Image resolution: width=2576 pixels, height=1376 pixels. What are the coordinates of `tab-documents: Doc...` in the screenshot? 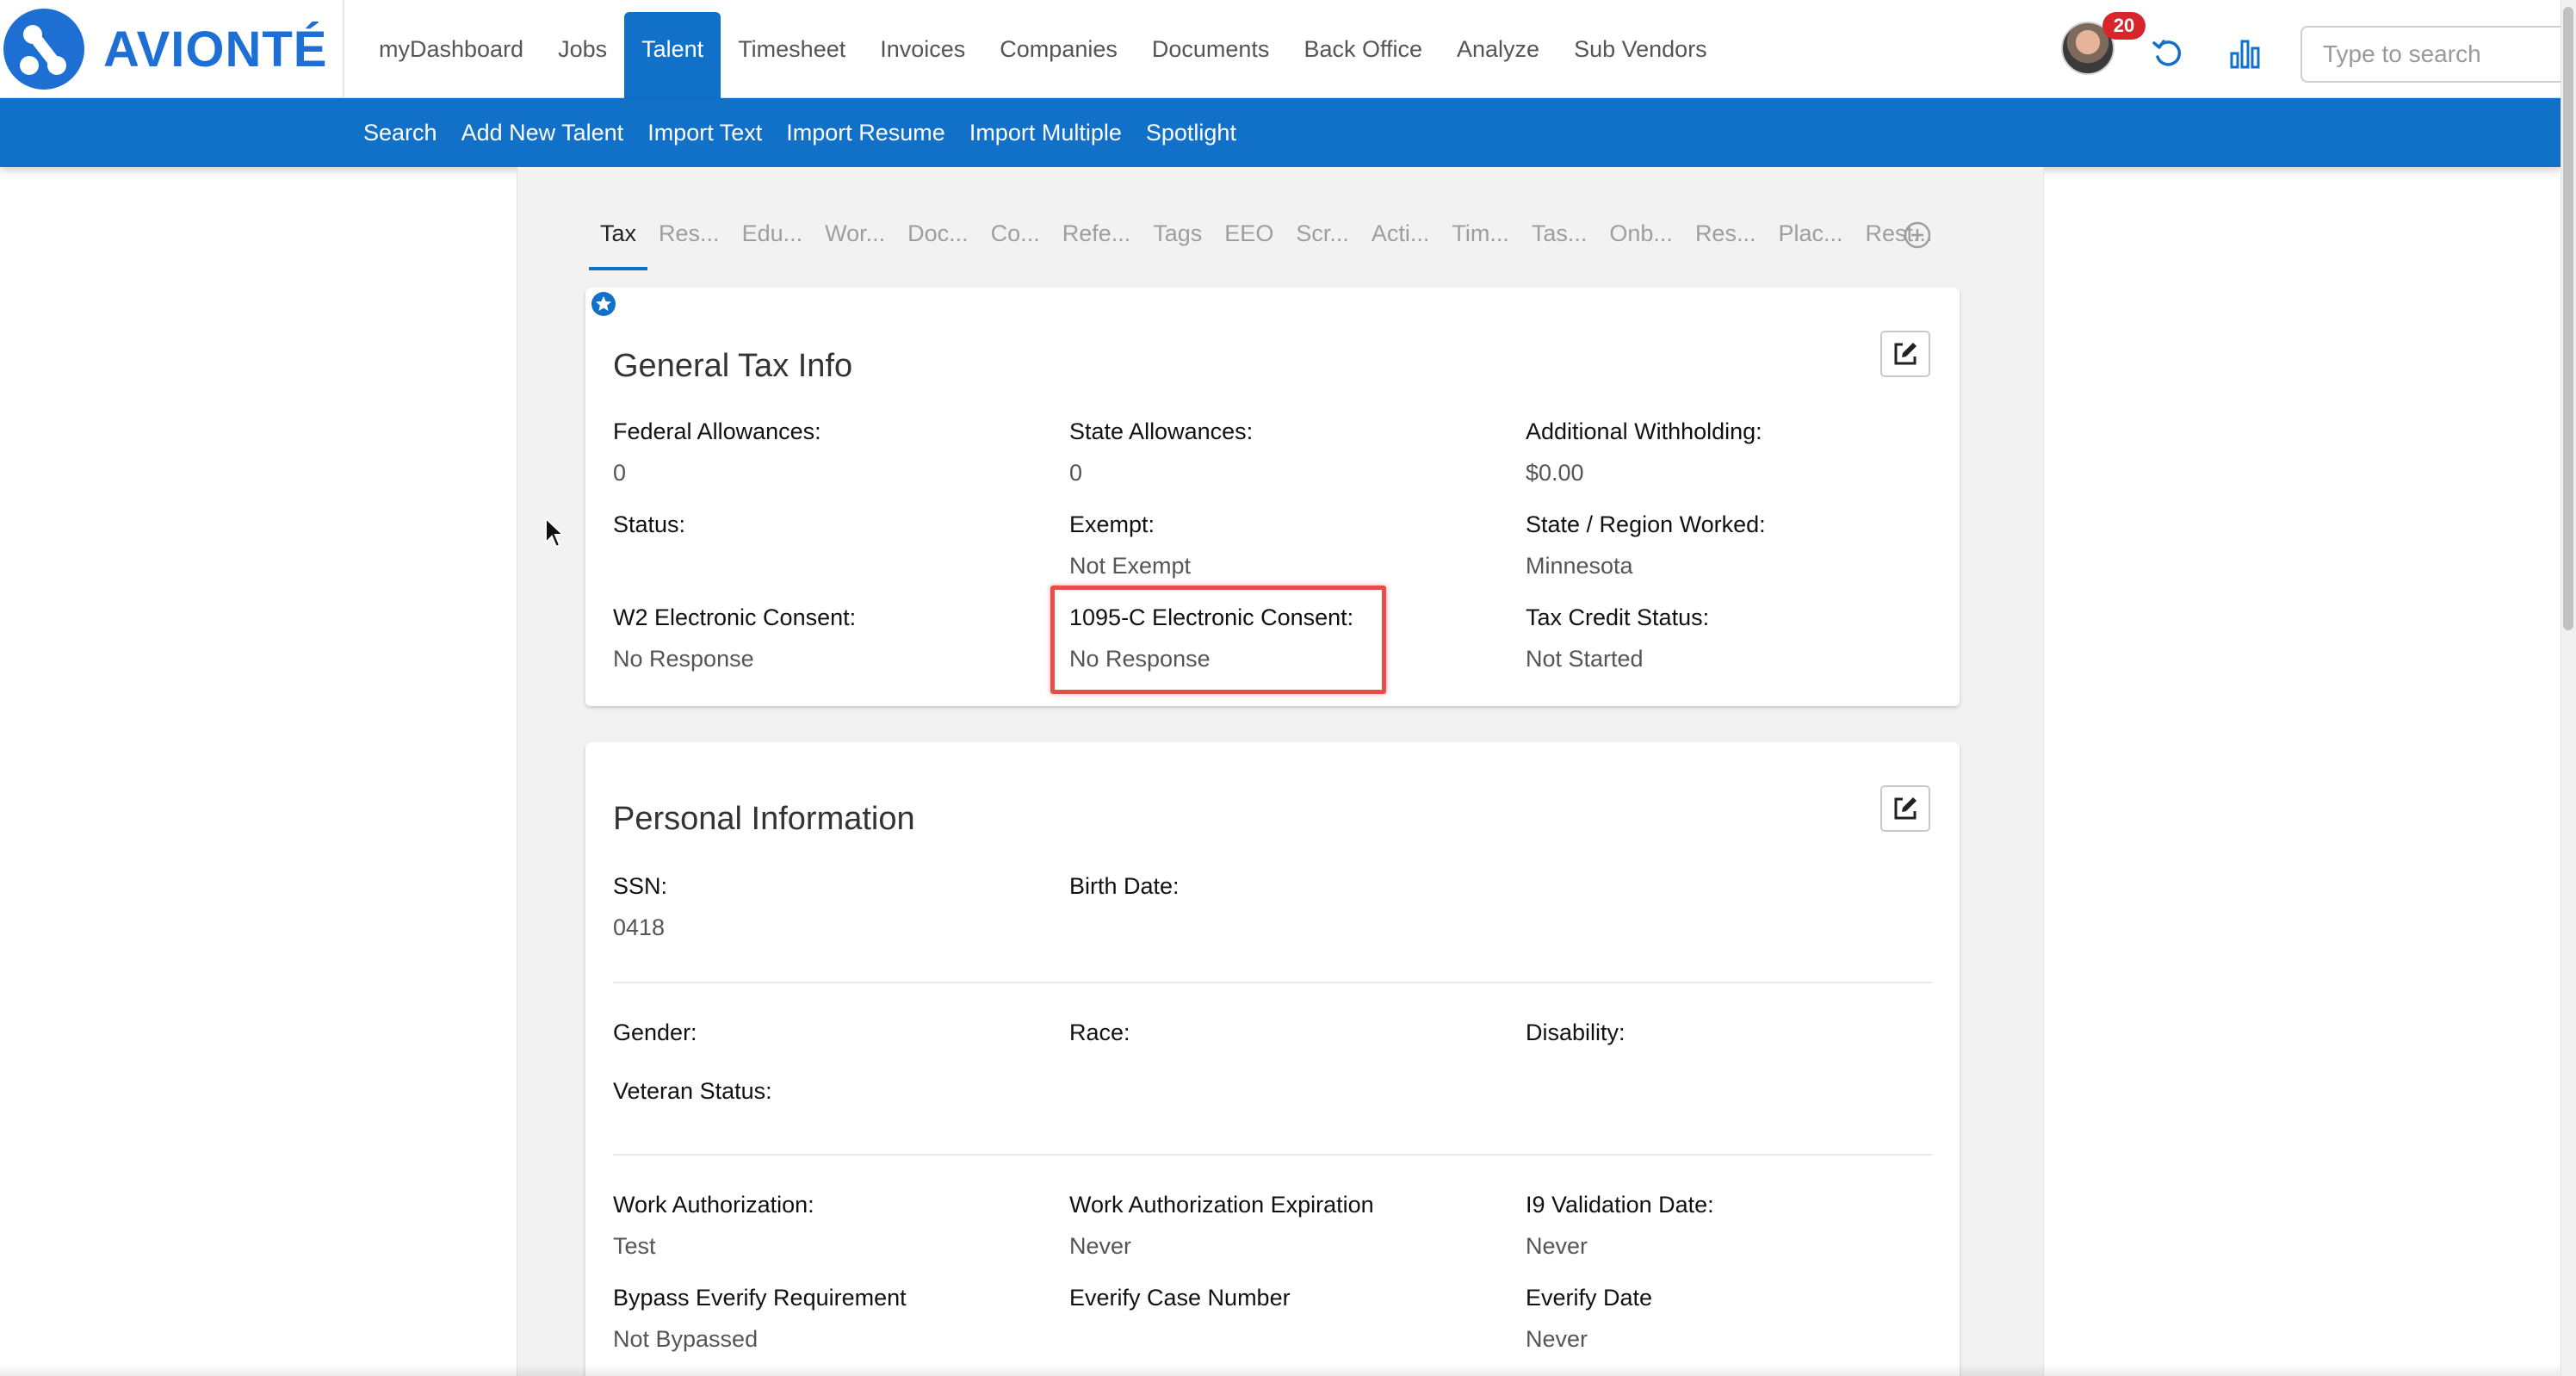 It's located at (938, 235).